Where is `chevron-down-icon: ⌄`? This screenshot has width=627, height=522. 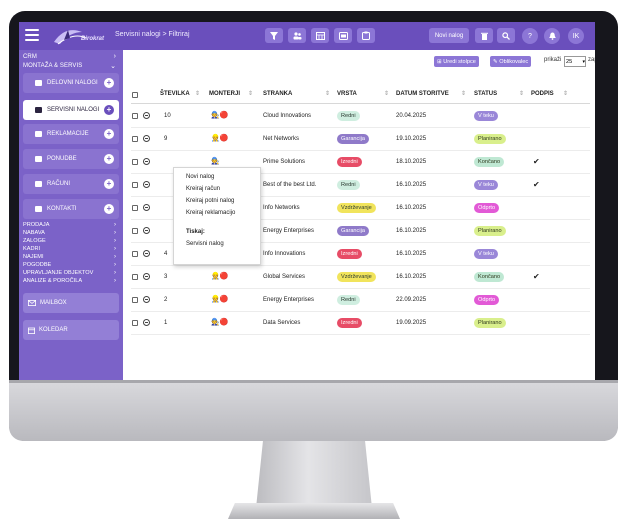 chevron-down-icon: ⌄ is located at coordinates (113, 66).